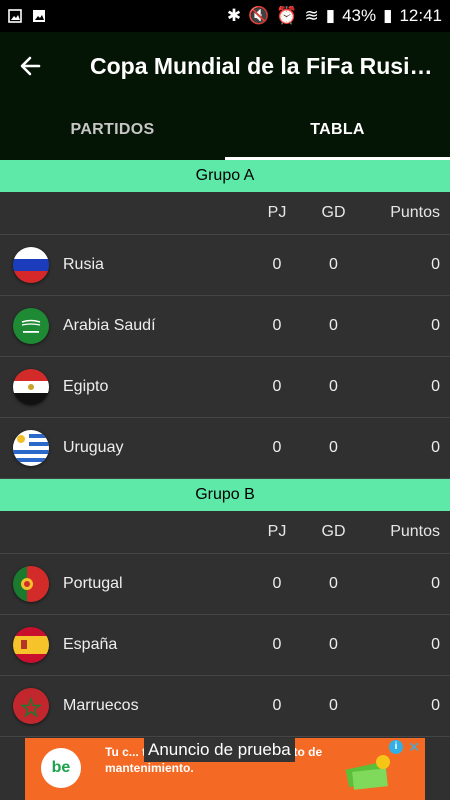  What do you see at coordinates (330, 15) in the screenshot?
I see `signal-icon: ▮` at bounding box center [330, 15].